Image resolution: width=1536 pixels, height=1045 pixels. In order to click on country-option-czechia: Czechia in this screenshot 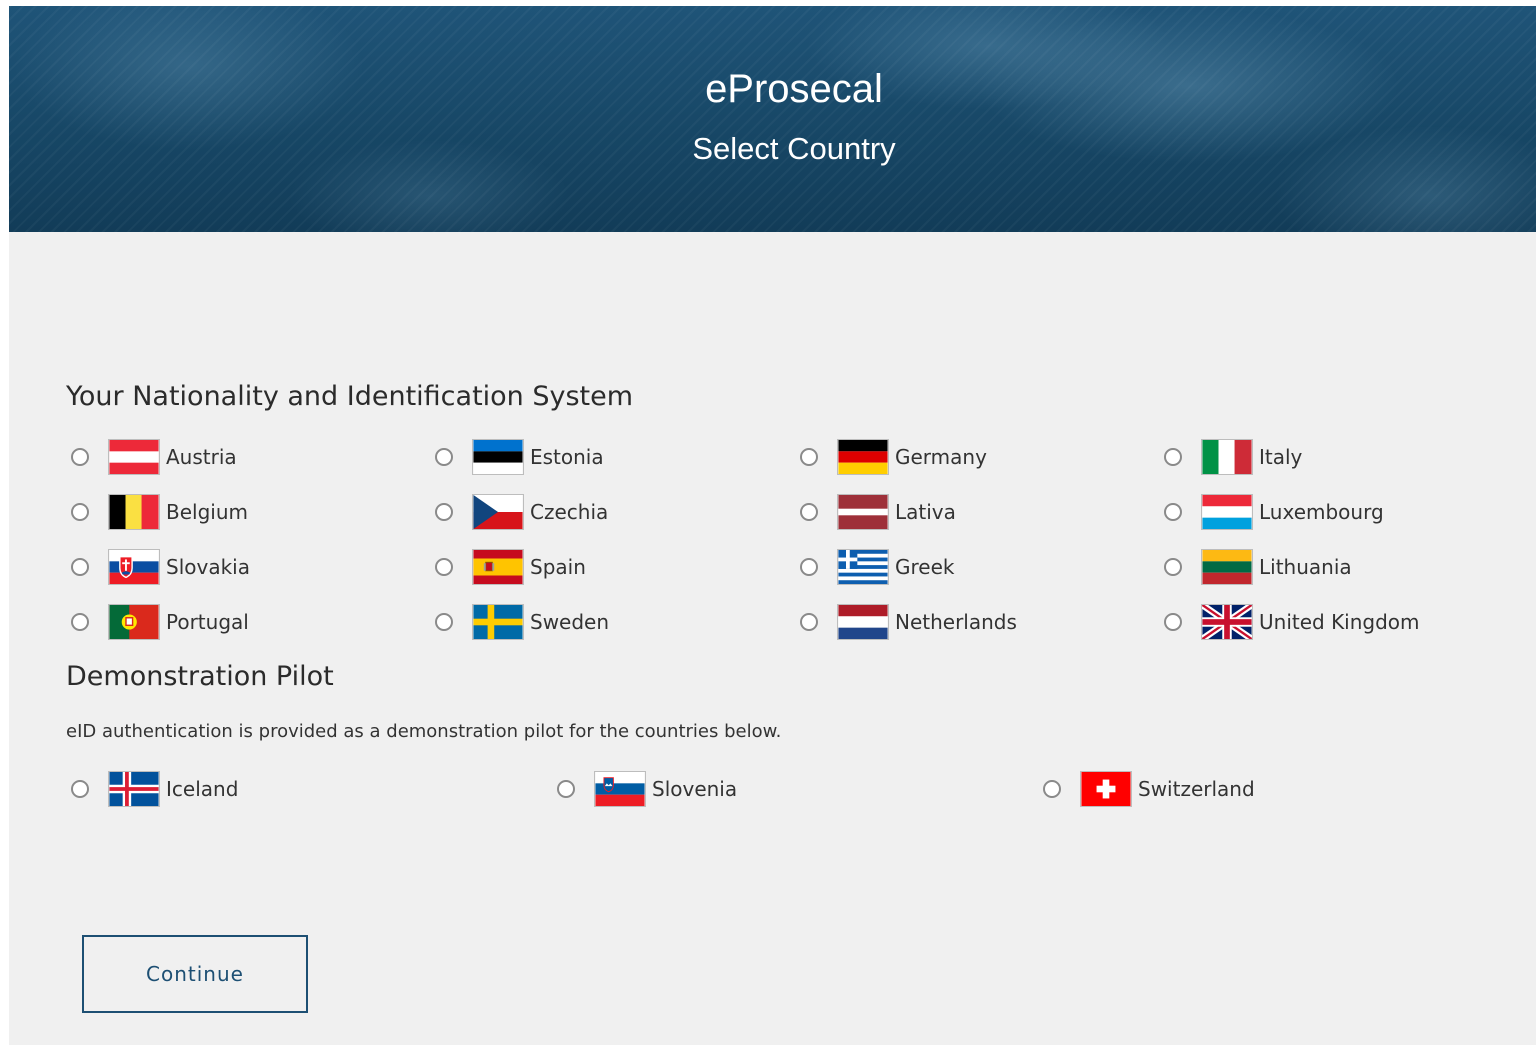, I will do `click(490, 512)`.